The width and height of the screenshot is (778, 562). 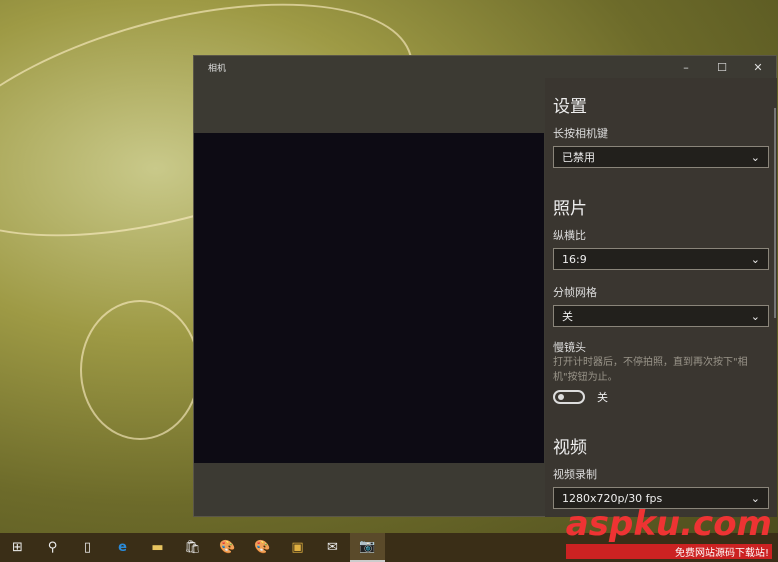 What do you see at coordinates (297, 547) in the screenshot?
I see `app-icon: ▣` at bounding box center [297, 547].